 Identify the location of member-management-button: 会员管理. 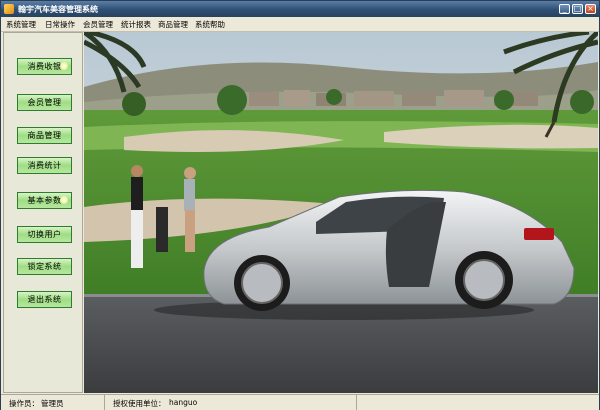
(44, 102).